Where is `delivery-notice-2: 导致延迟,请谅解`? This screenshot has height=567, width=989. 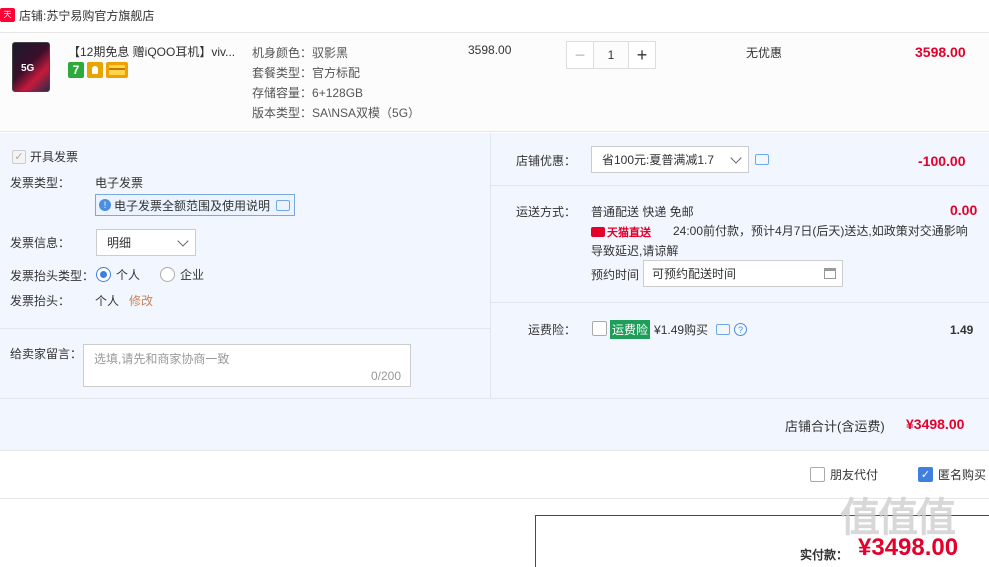 delivery-notice-2: 导致延迟,请谅解 is located at coordinates (635, 251).